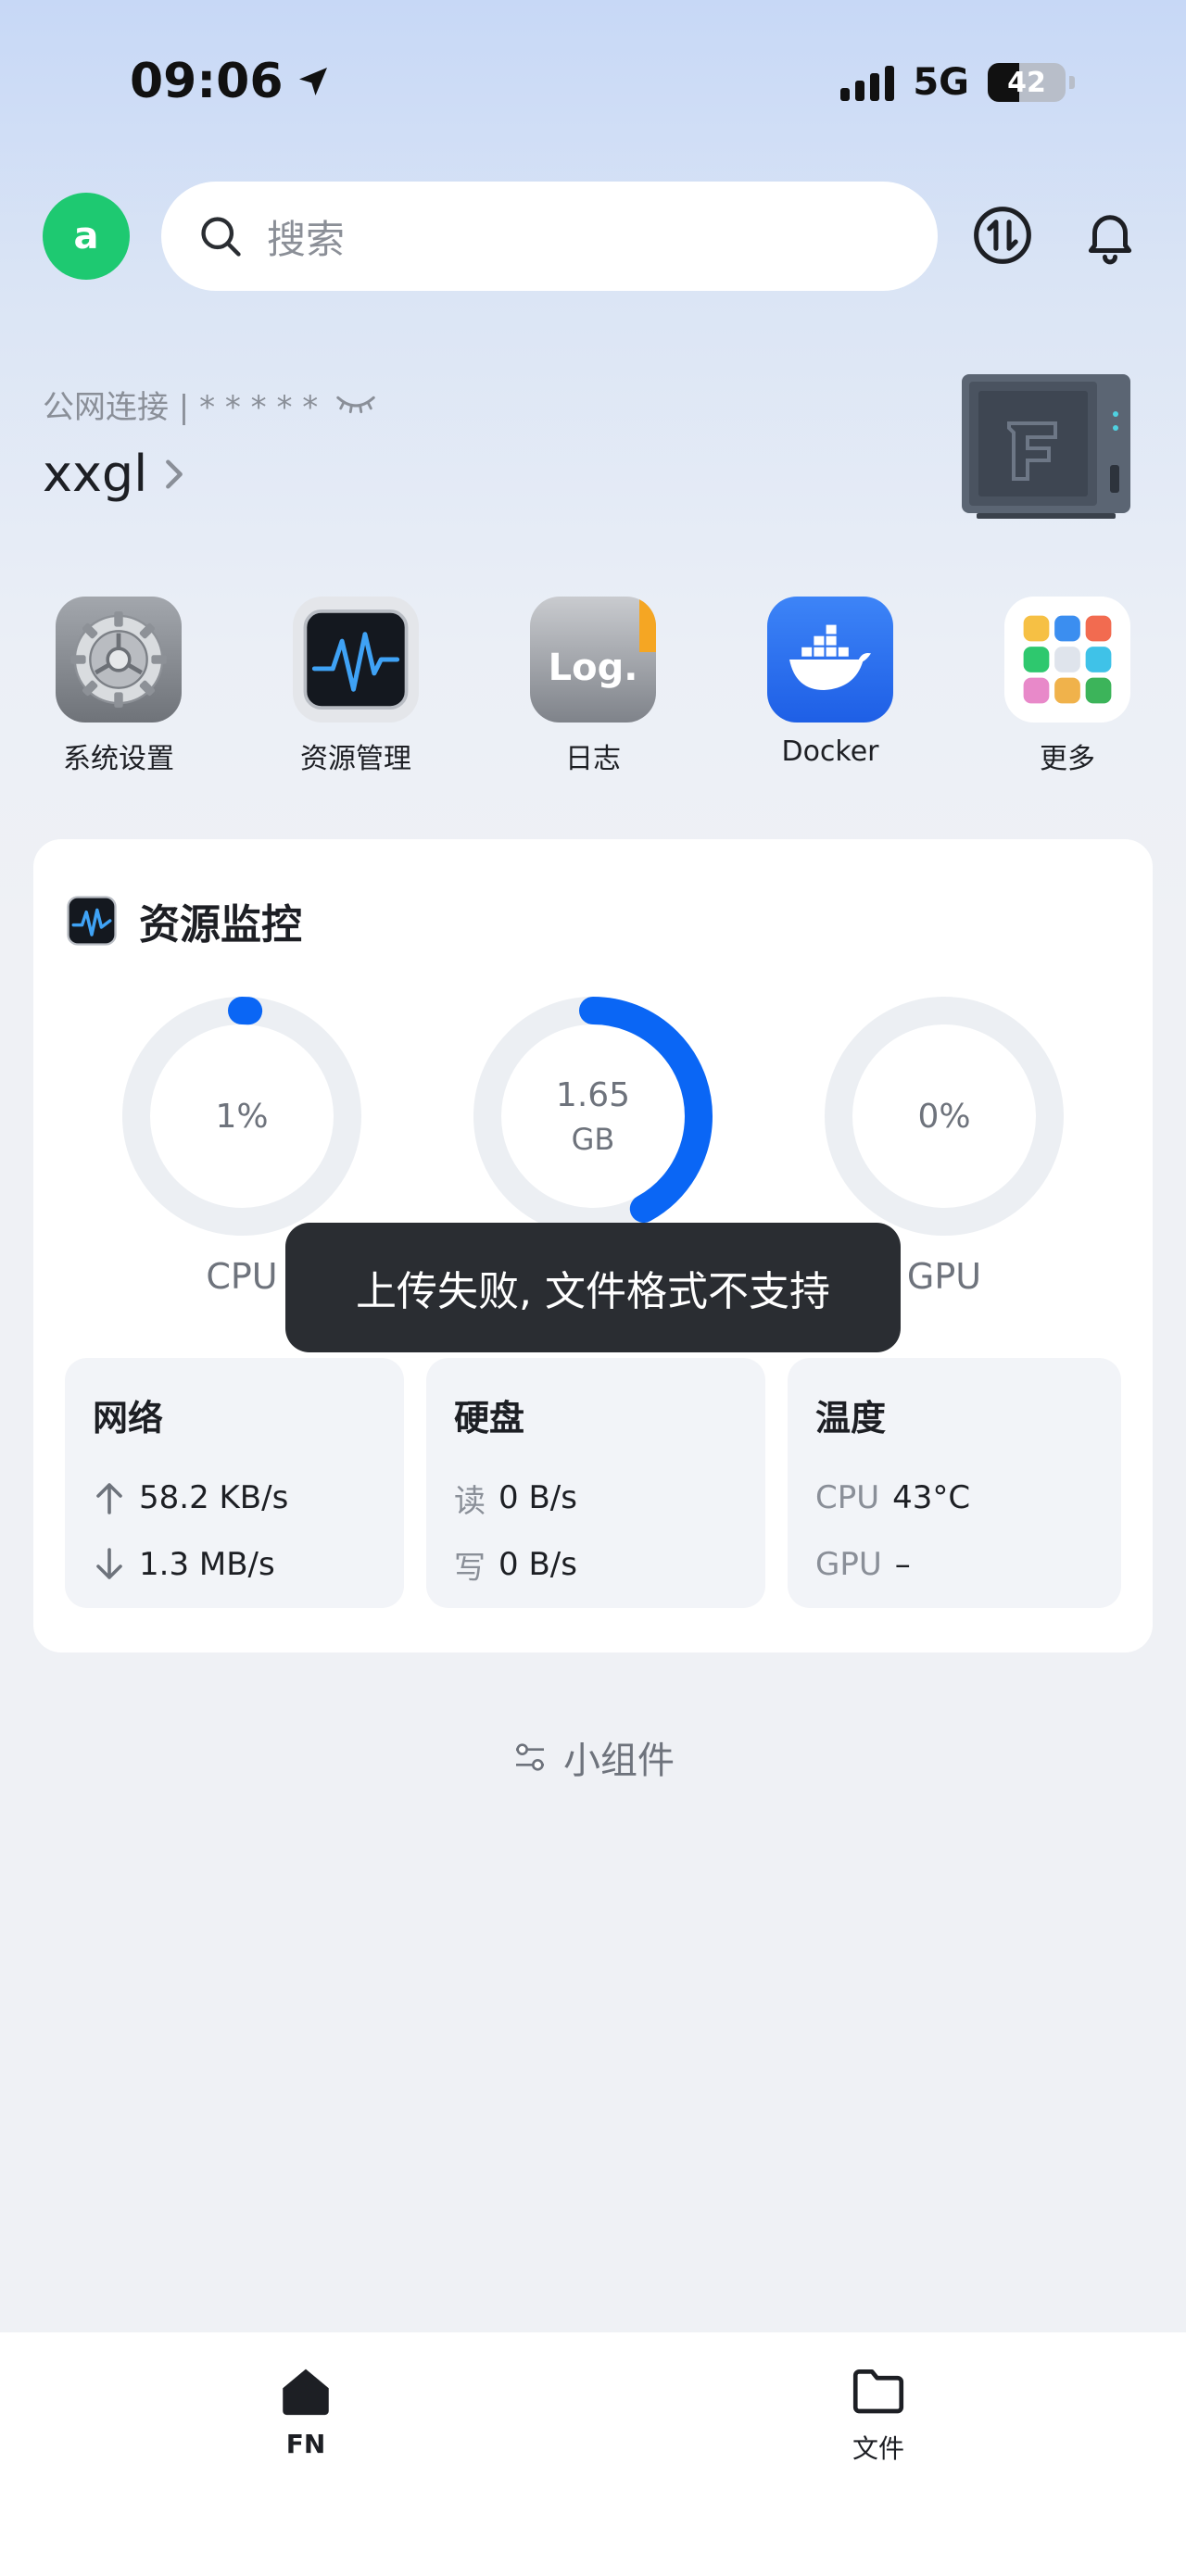 The image size is (1186, 2576). What do you see at coordinates (119, 660) in the screenshot?
I see `gear-icon` at bounding box center [119, 660].